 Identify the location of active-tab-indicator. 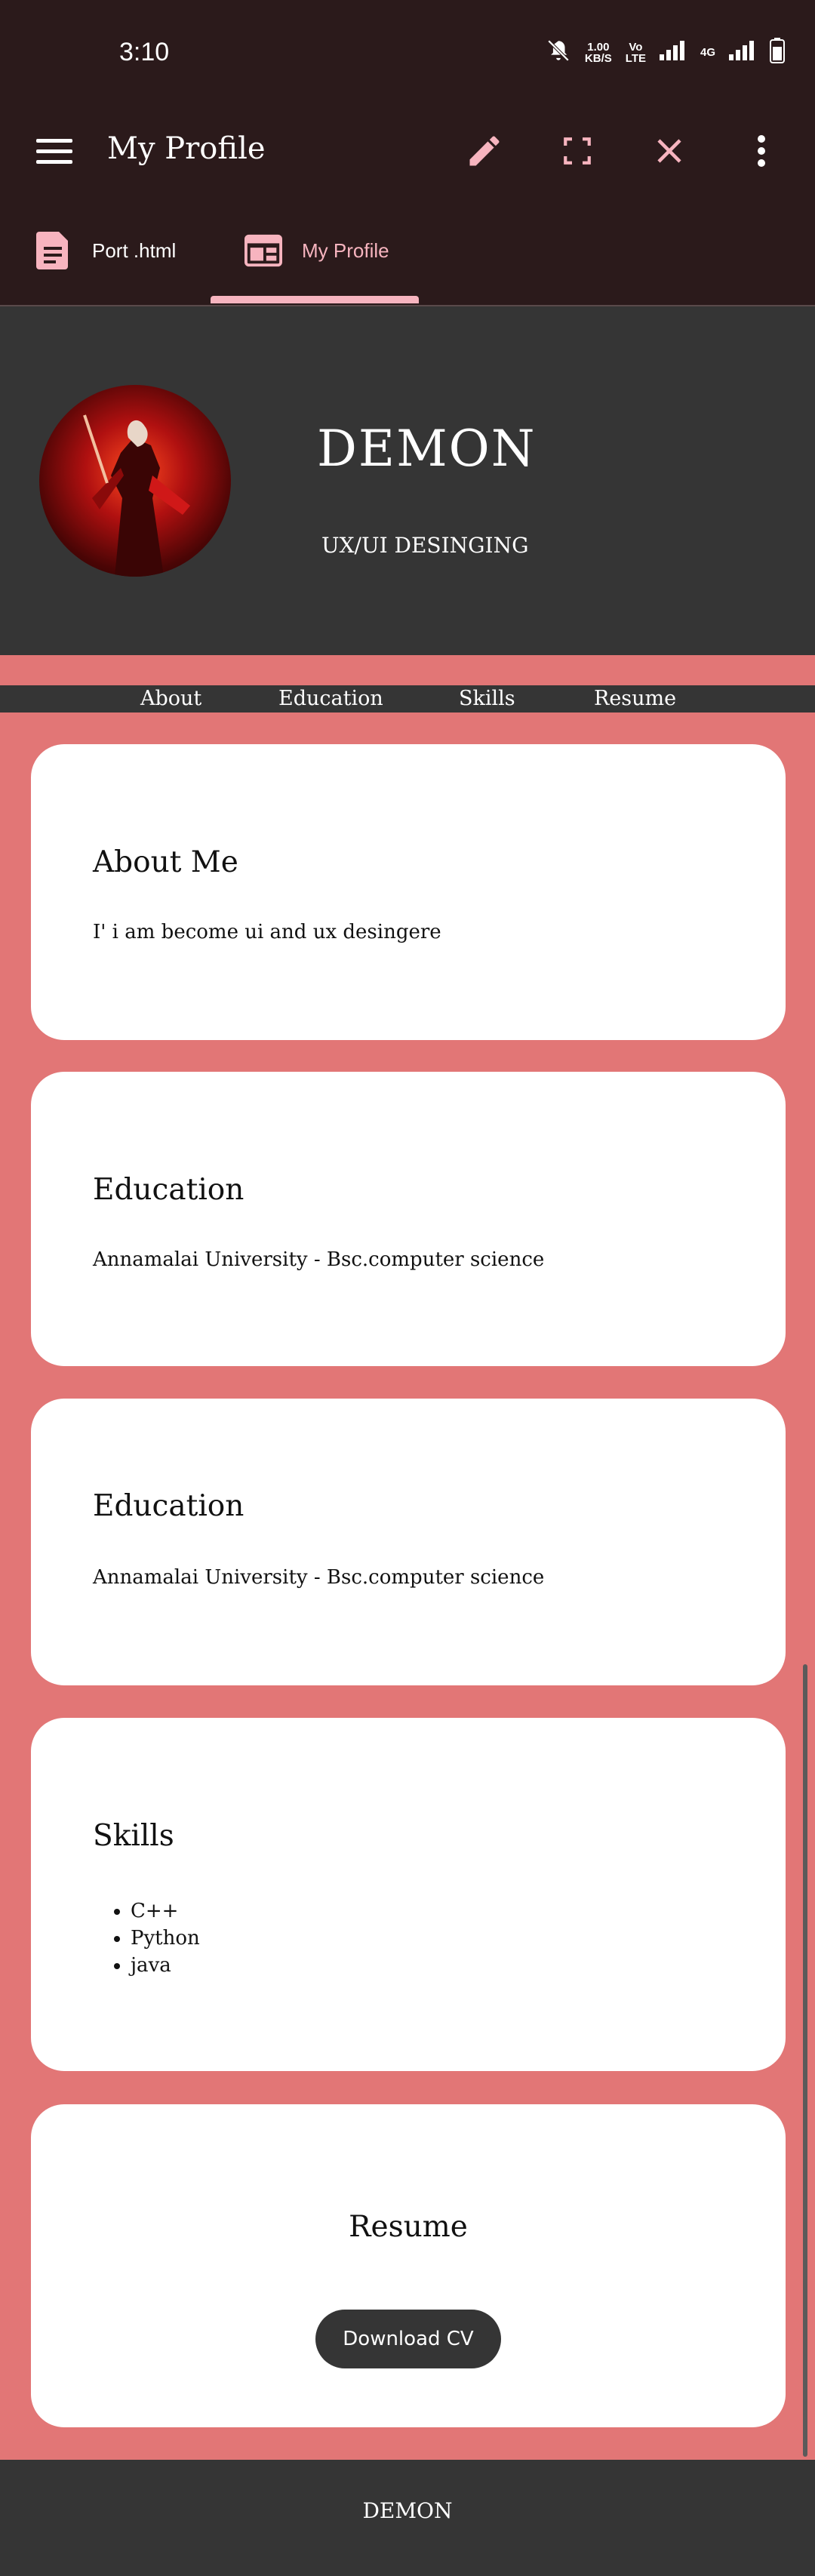
(315, 299).